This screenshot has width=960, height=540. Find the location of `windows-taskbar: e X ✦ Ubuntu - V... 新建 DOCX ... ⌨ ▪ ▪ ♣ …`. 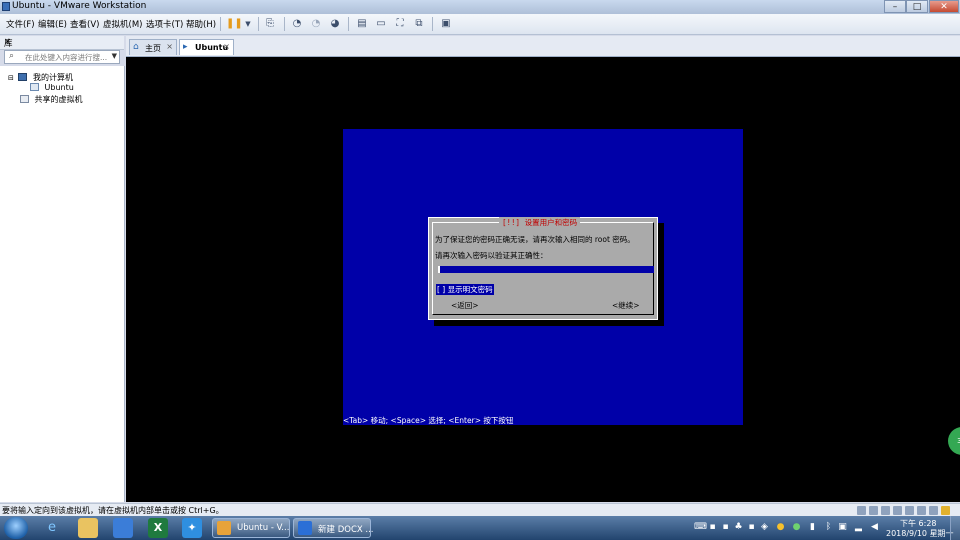

windows-taskbar: e X ✦ Ubuntu - V... 新建 DOCX ... ⌨ ▪ ▪ ♣ … is located at coordinates (480, 528).